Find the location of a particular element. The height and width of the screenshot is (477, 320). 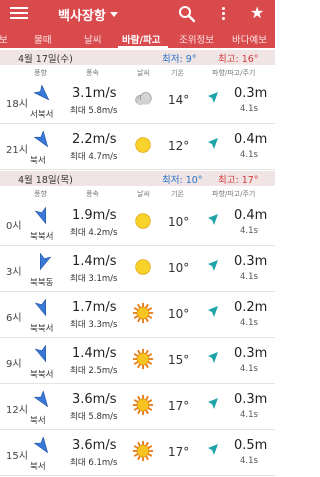

row-wind-max: 최대 3.3m/s is located at coordinates (94, 325).